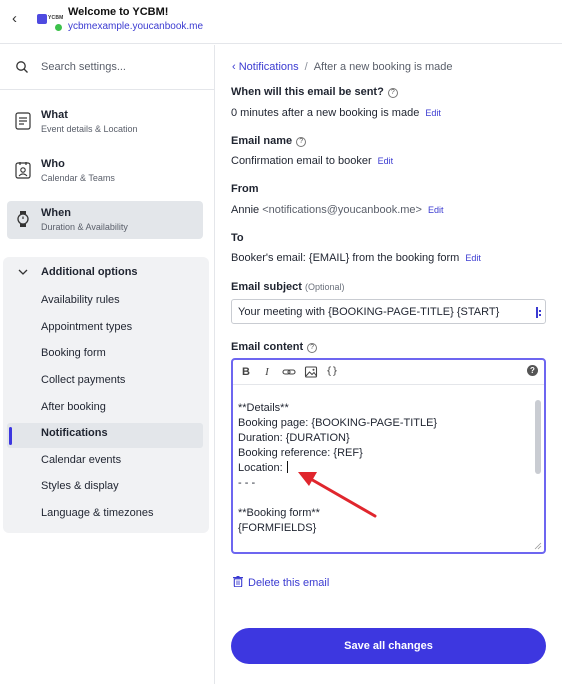 Image resolution: width=562 pixels, height=684 pixels. I want to click on person-card-icon, so click(23, 170).